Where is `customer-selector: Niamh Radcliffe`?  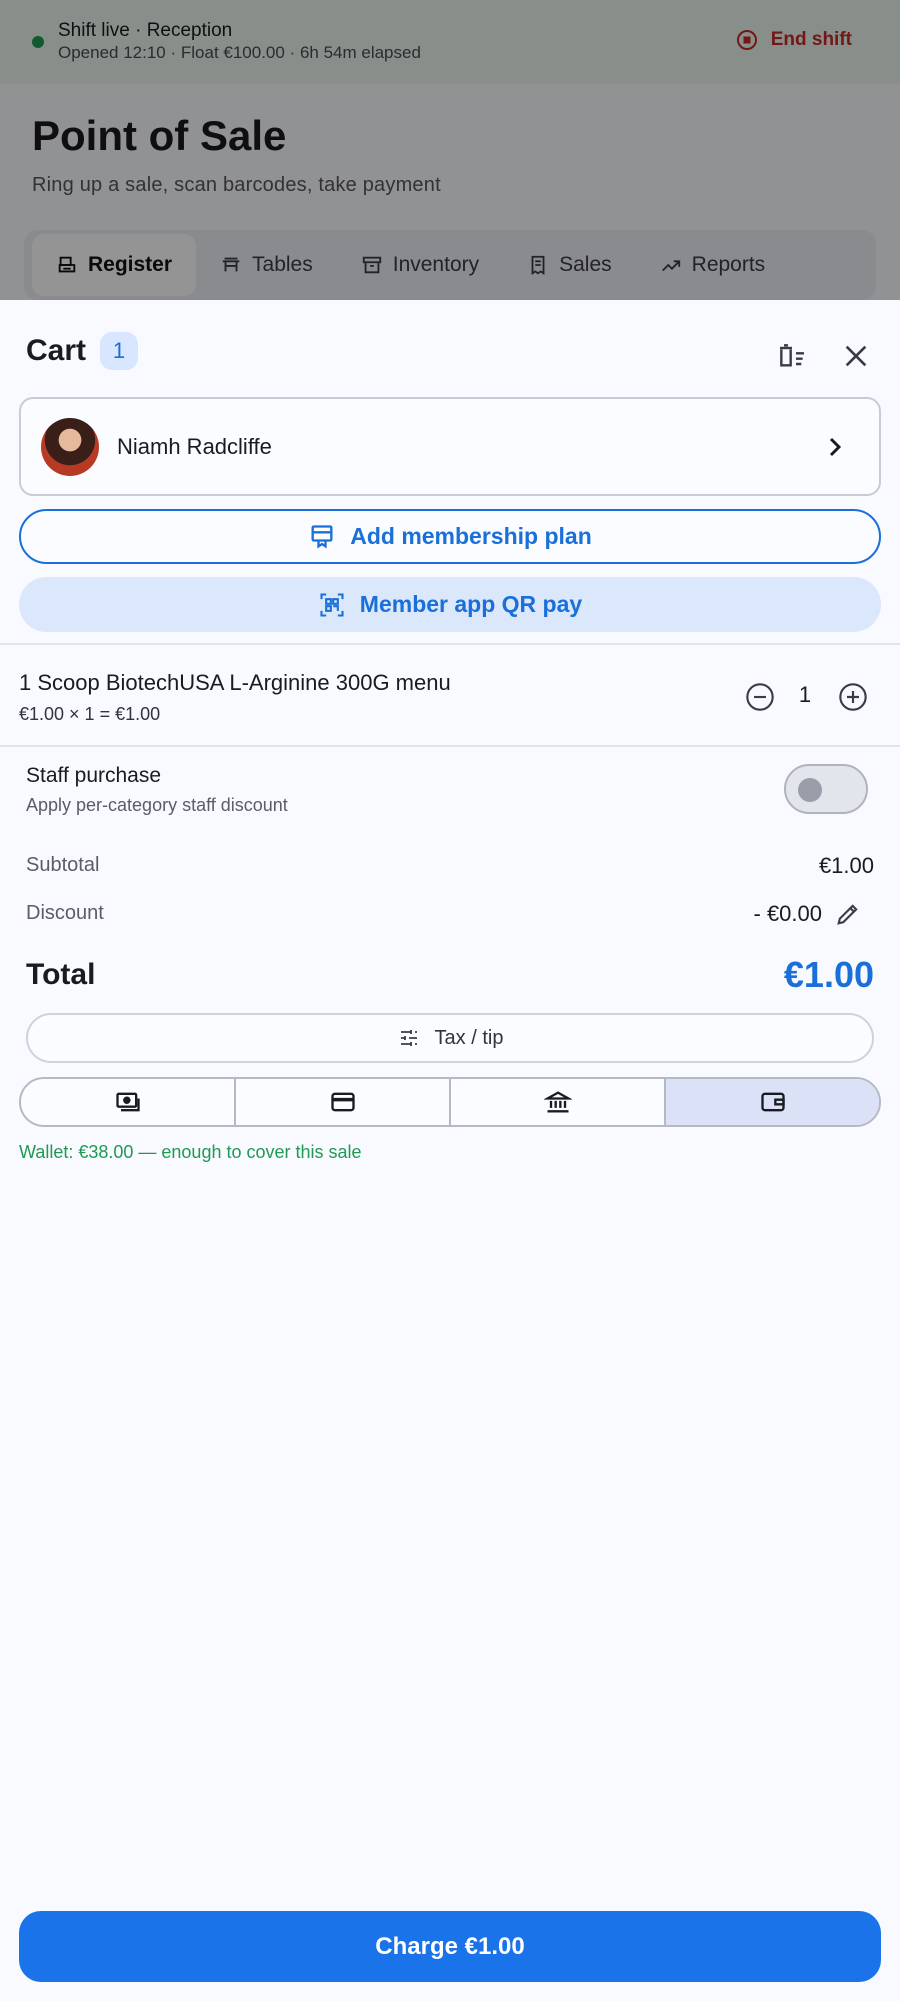
customer-selector: Niamh Radcliffe is located at coordinates (450, 446).